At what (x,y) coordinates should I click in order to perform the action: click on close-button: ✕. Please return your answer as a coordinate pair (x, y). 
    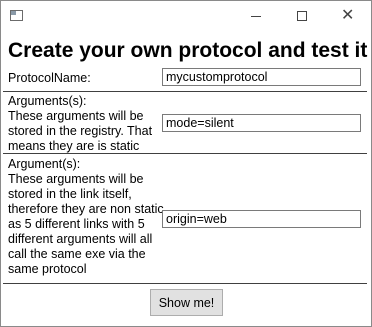
    Looking at the image, I should click on (348, 16).